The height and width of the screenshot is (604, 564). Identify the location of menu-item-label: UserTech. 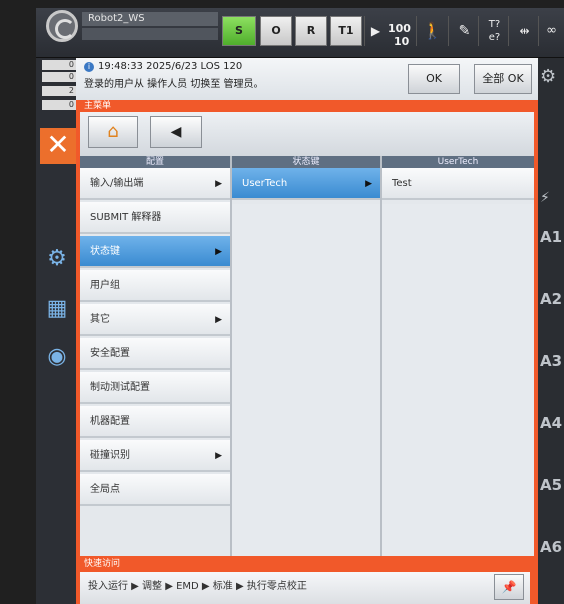
(265, 183).